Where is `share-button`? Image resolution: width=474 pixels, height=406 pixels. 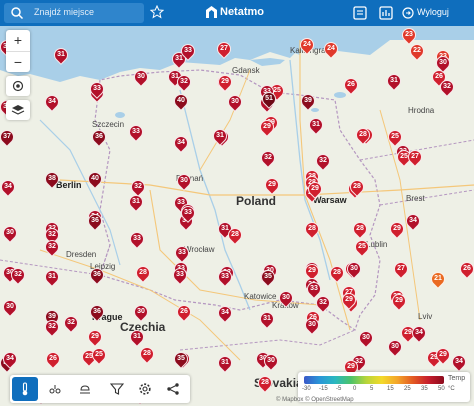
share-button is located at coordinates (173, 389).